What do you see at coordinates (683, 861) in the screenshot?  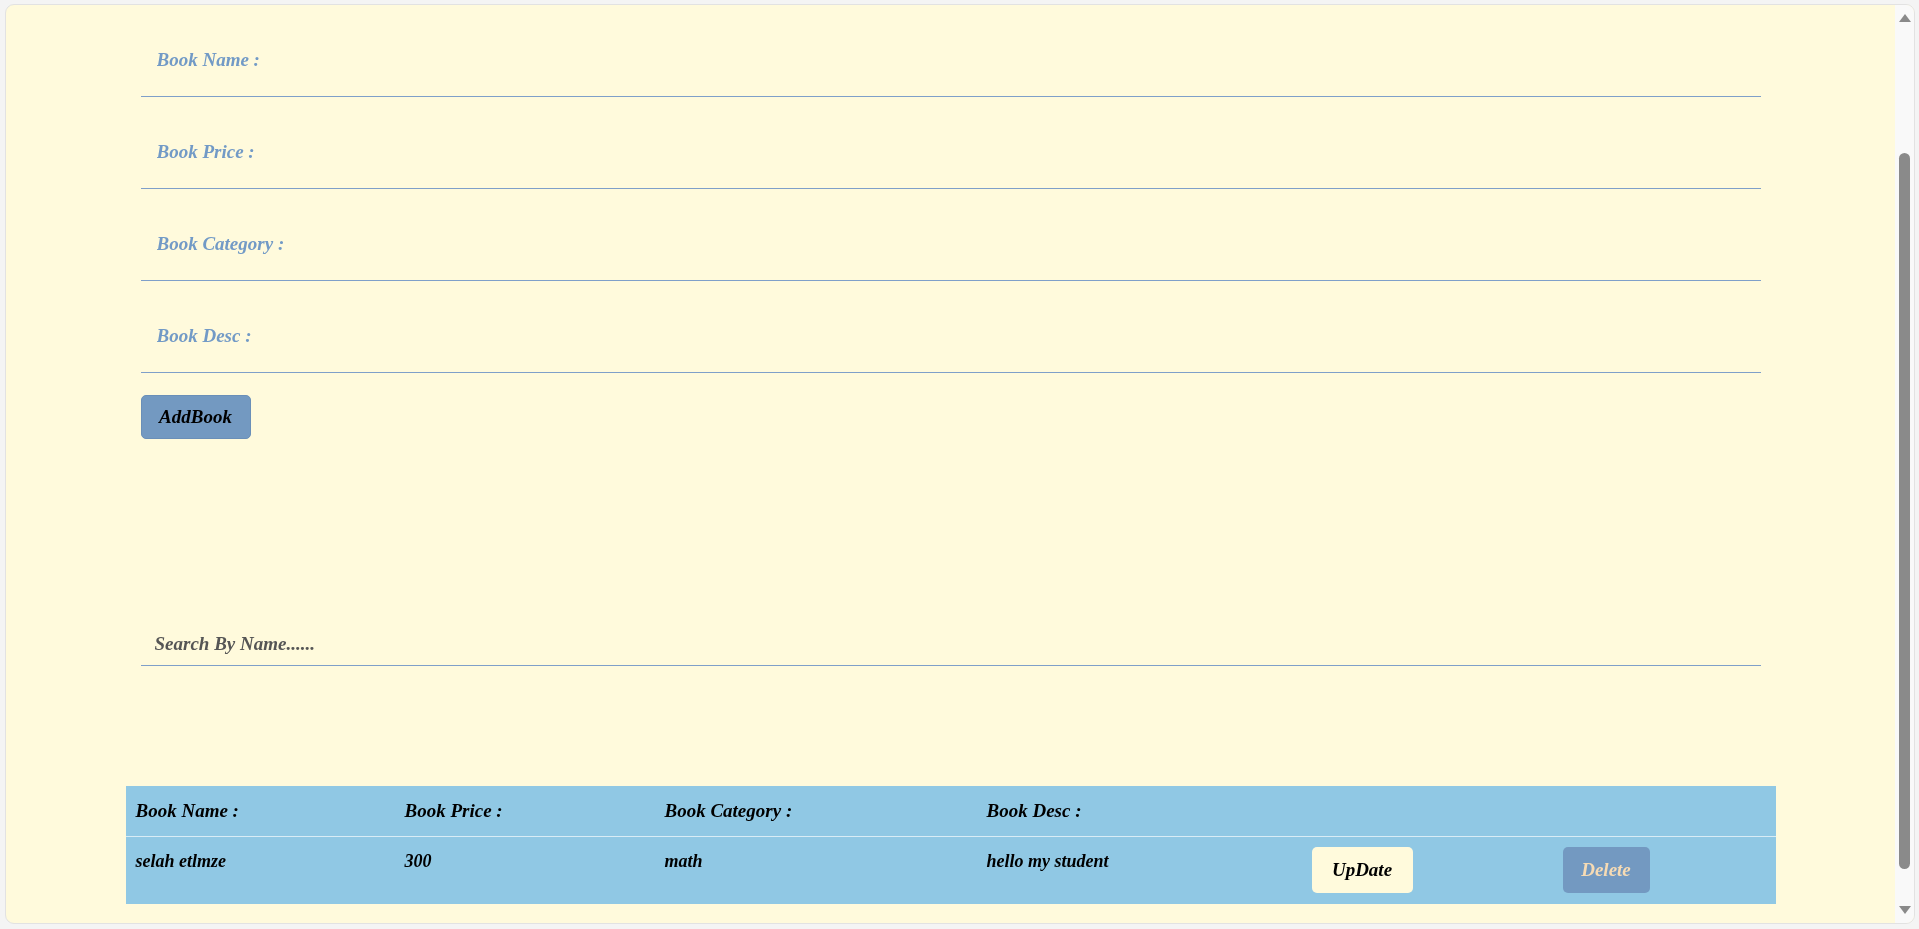 I see `table-cell-text: math` at bounding box center [683, 861].